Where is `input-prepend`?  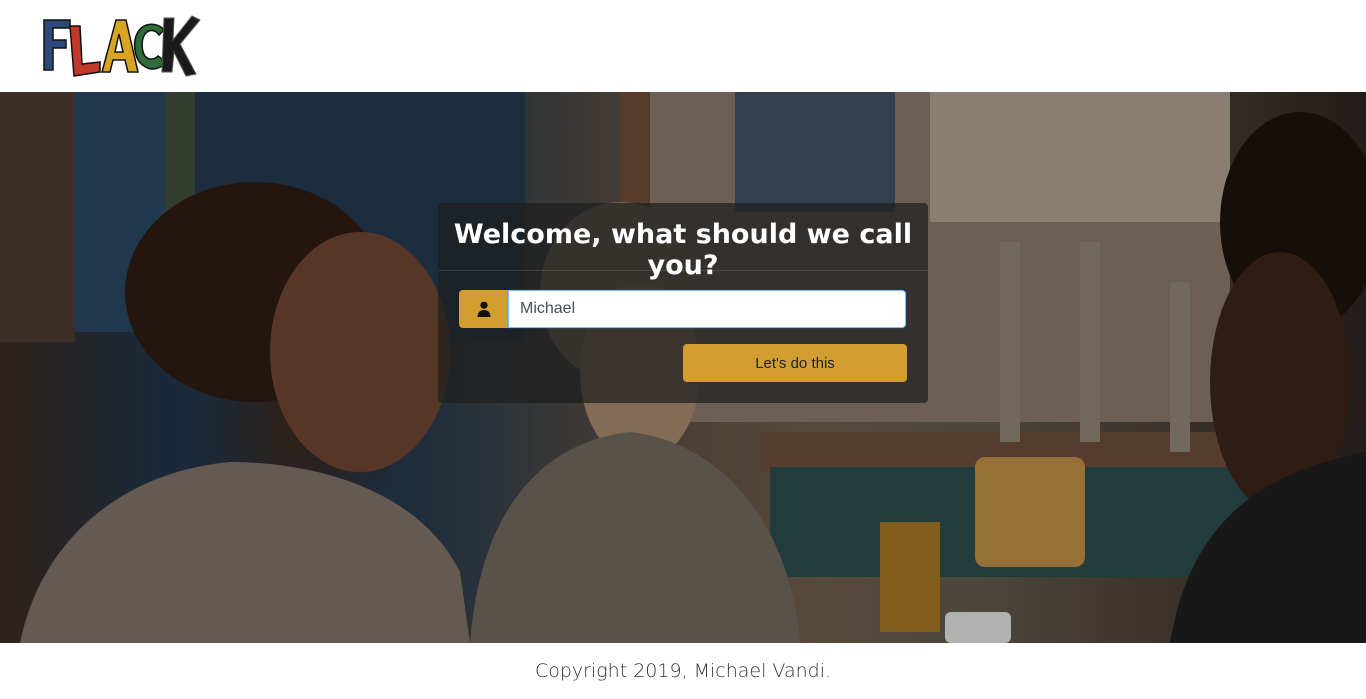
input-prepend is located at coordinates (483, 309).